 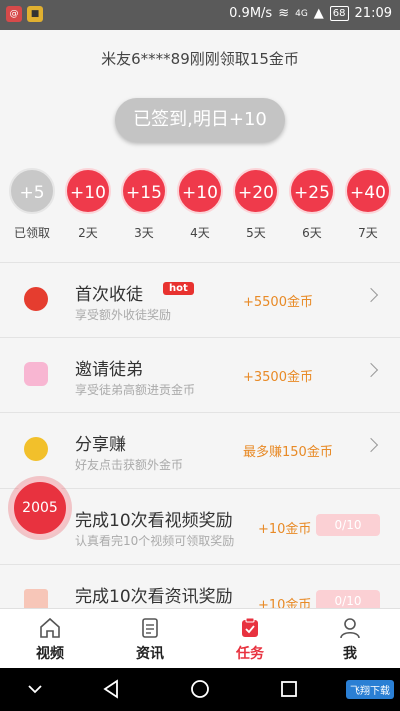 What do you see at coordinates (154, 521) in the screenshot?
I see `task-title: 完成10次看视频奖励` at bounding box center [154, 521].